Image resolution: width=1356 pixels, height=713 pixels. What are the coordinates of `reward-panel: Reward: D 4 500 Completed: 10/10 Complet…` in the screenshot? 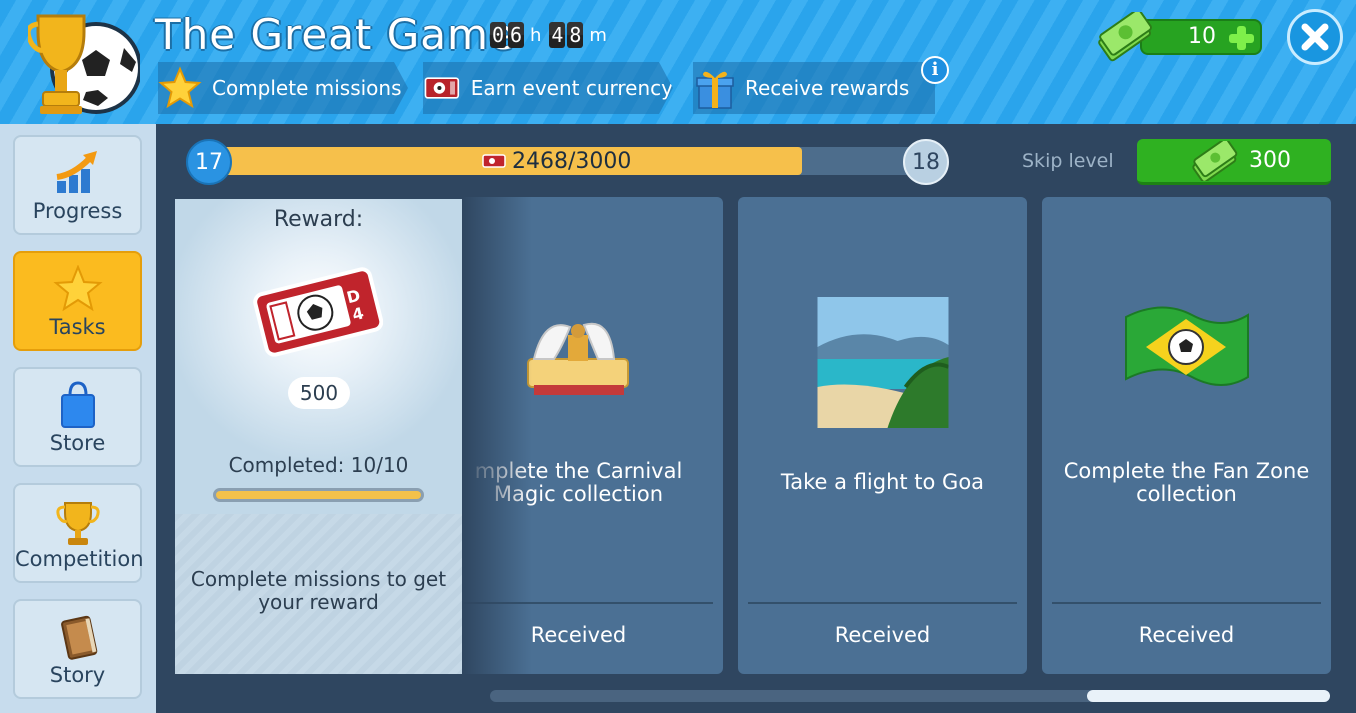 It's located at (318, 436).